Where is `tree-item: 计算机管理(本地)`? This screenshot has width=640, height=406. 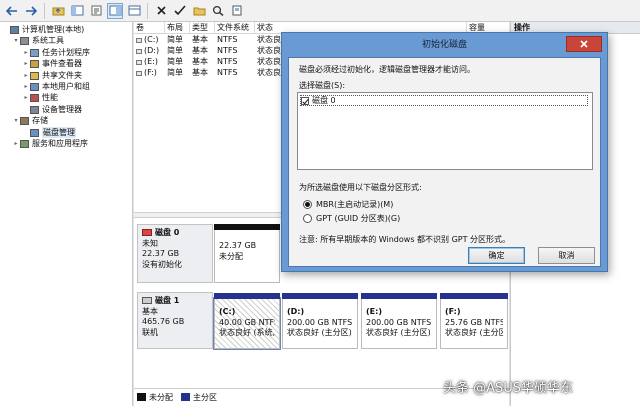 tree-item: 计算机管理(本地) is located at coordinates (66, 29).